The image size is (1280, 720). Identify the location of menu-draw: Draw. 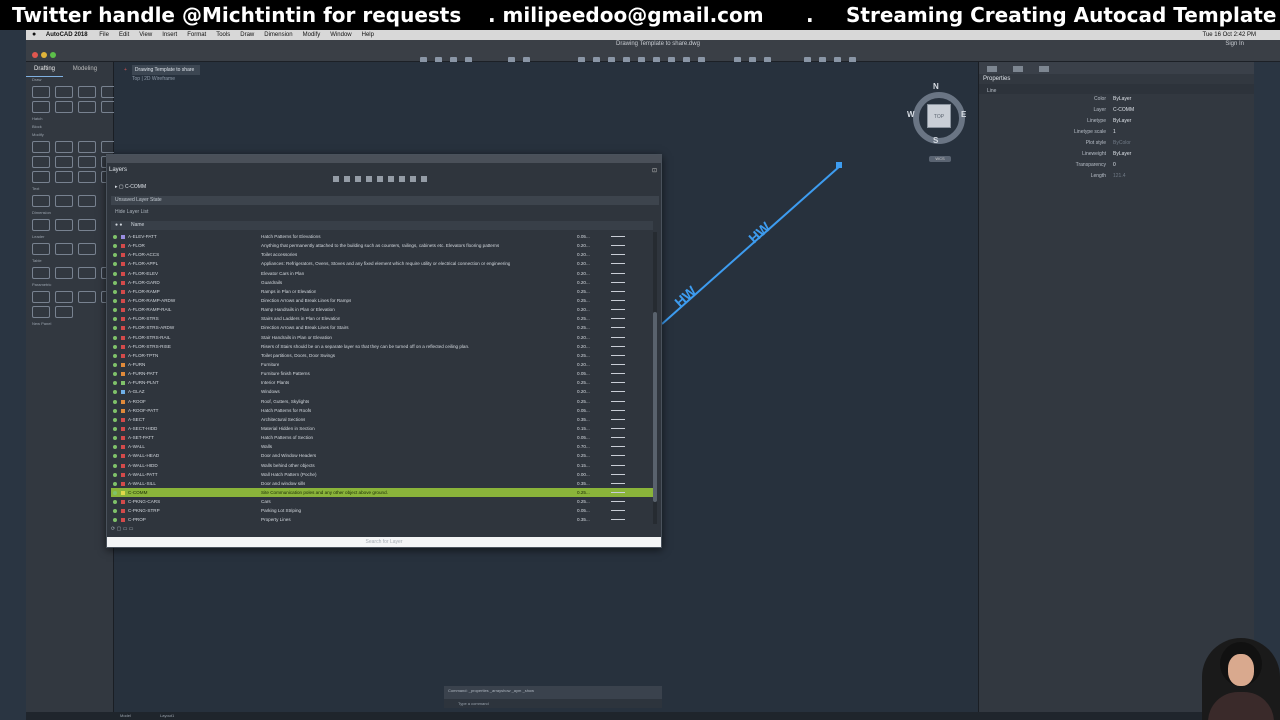
(247, 35).